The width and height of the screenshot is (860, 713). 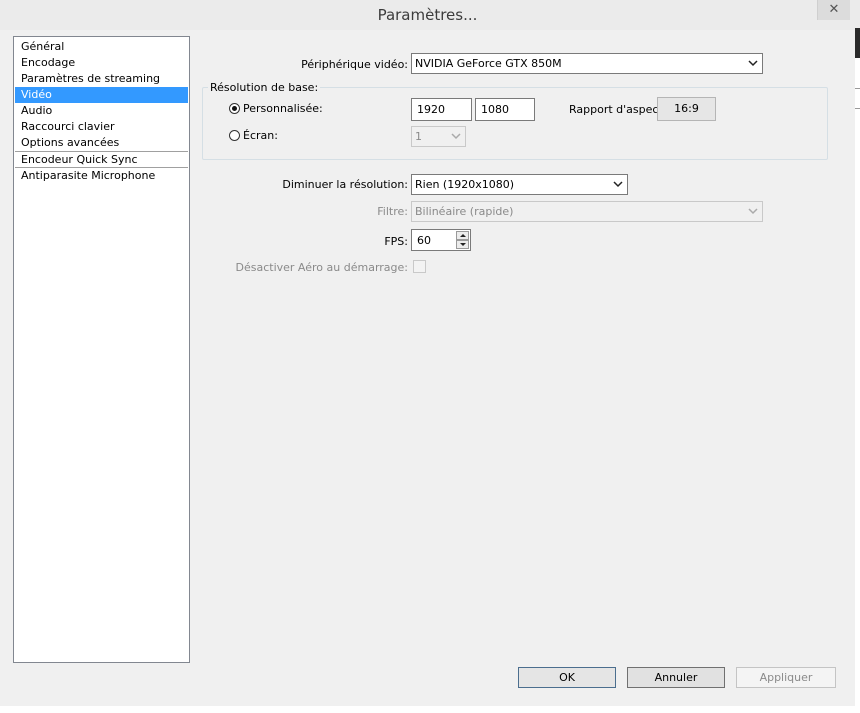 I want to click on window-bottom-edge, so click(x=430, y=709).